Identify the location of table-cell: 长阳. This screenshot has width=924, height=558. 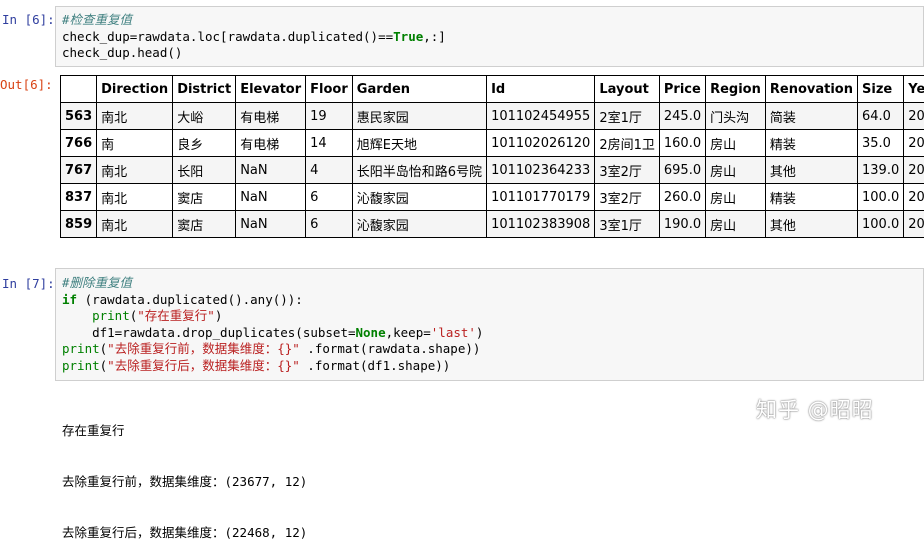
(204, 170).